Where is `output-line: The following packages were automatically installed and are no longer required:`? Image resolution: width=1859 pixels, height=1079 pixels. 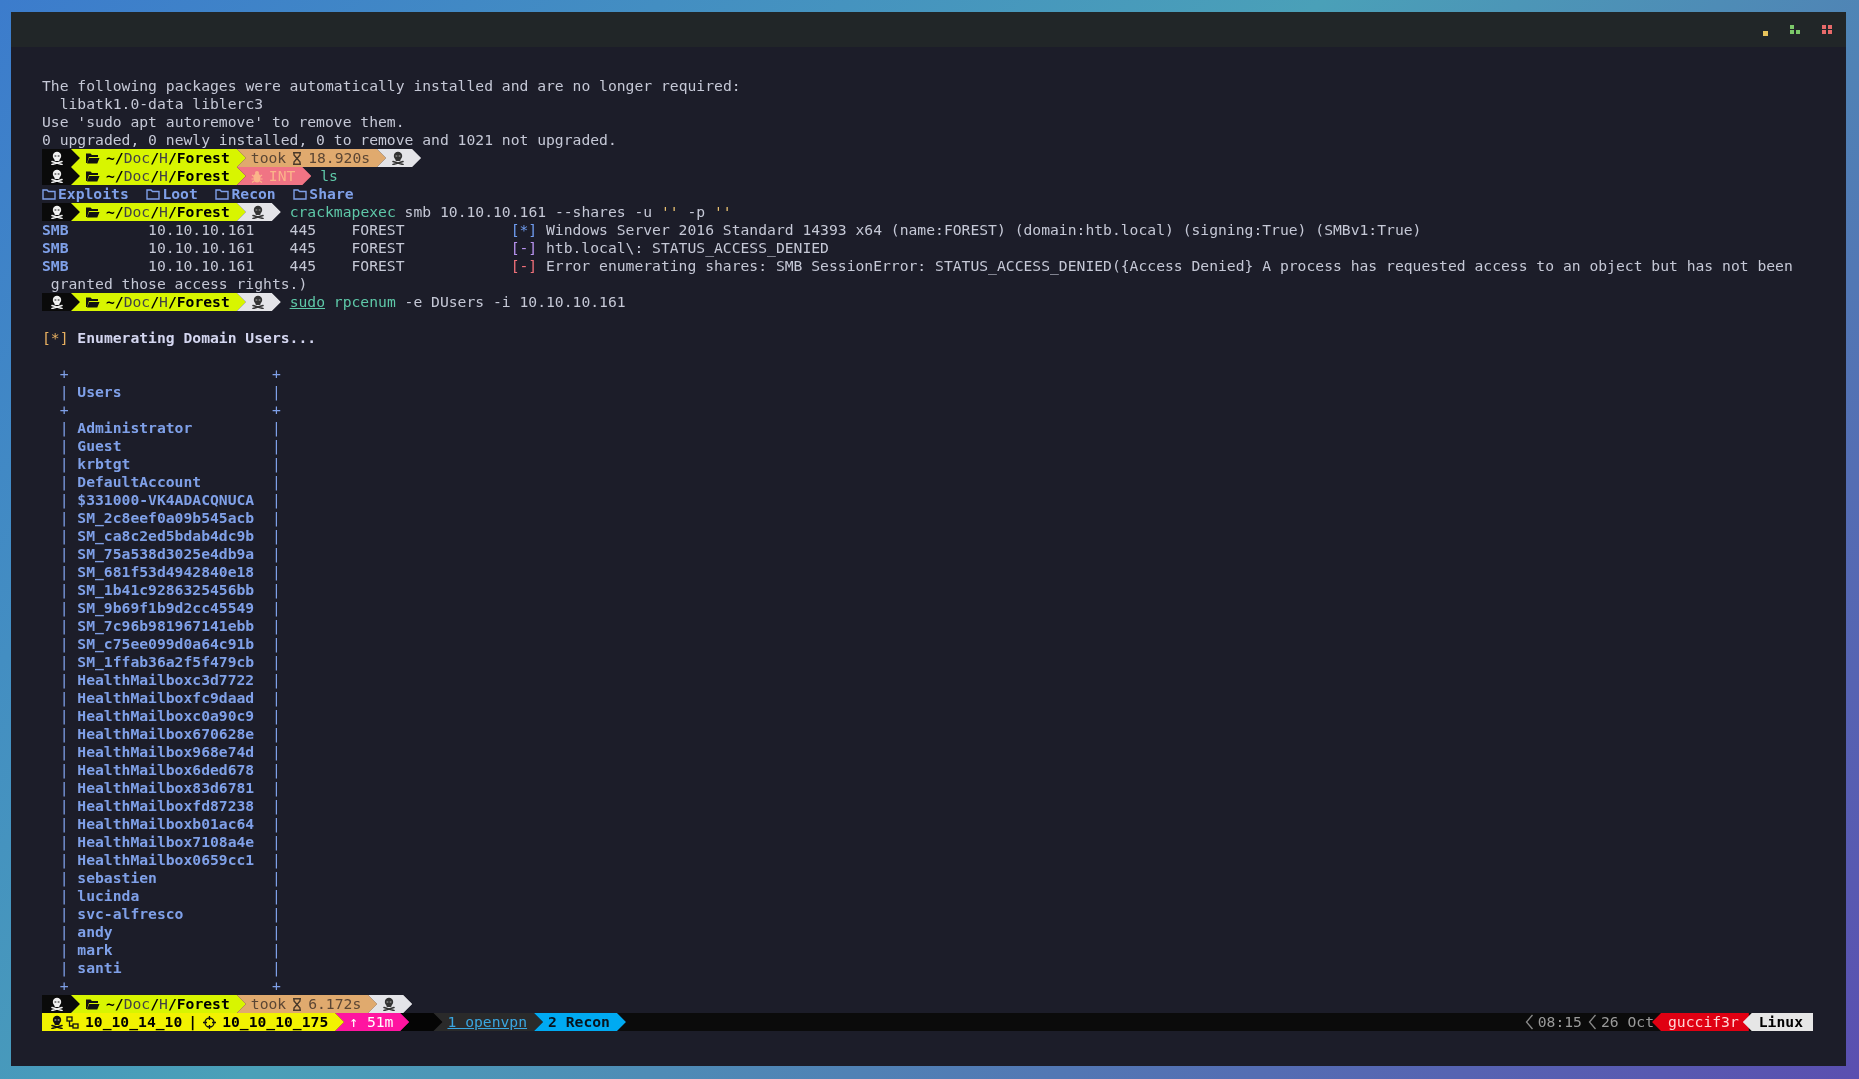
output-line: The following packages were automatically installed and are no longer required: is located at coordinates (391, 86).